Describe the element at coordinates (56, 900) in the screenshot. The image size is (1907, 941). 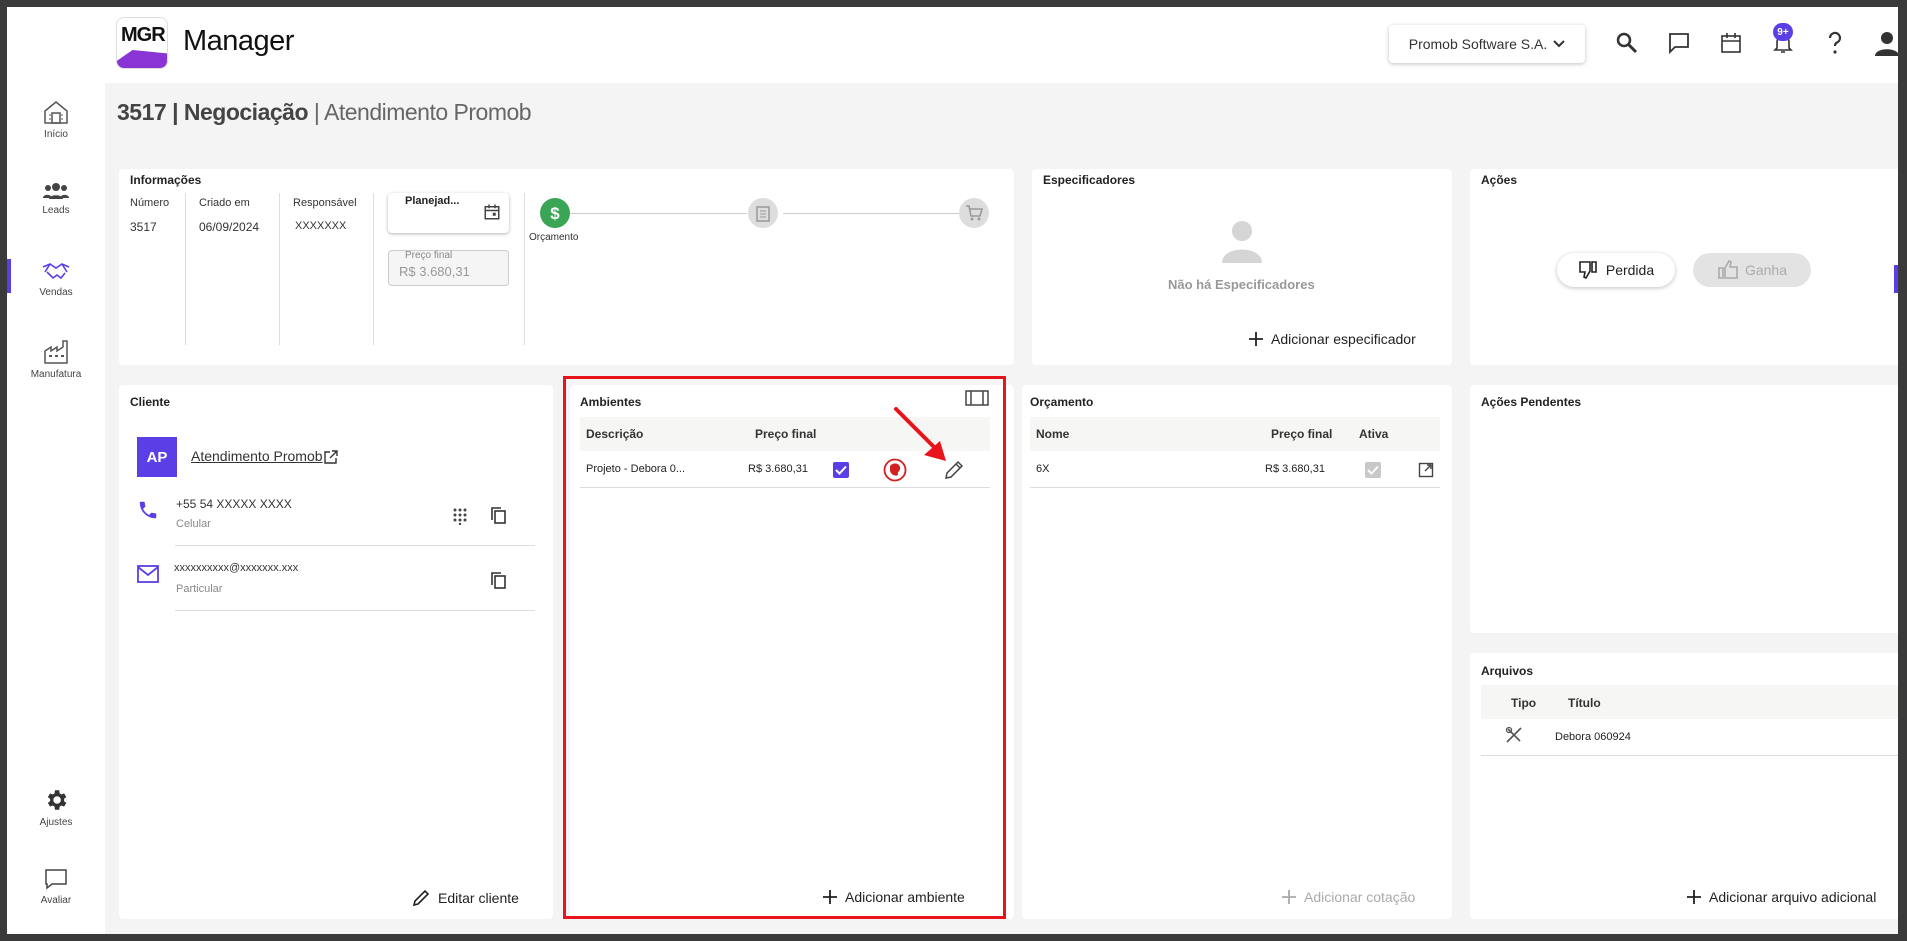
I see `sidebar-item-label: Avaliar` at that location.